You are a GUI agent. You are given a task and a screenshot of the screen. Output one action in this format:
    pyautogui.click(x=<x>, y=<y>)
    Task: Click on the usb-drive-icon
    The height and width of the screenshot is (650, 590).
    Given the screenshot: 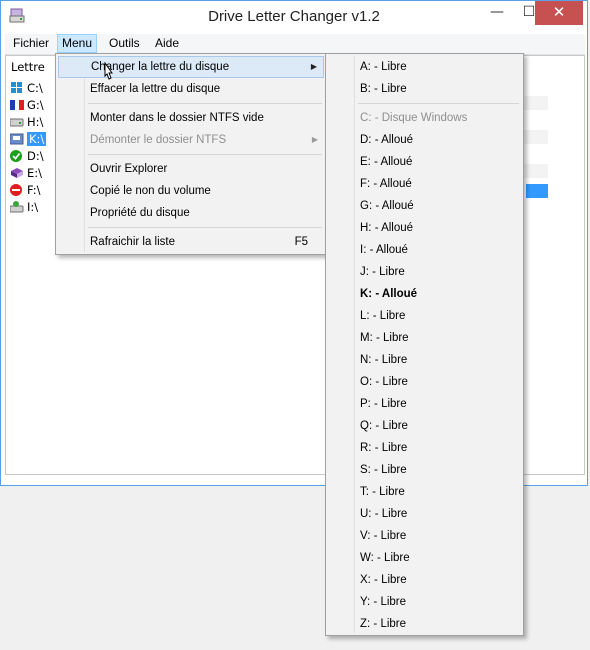 What is the action you would take?
    pyautogui.click(x=17, y=138)
    